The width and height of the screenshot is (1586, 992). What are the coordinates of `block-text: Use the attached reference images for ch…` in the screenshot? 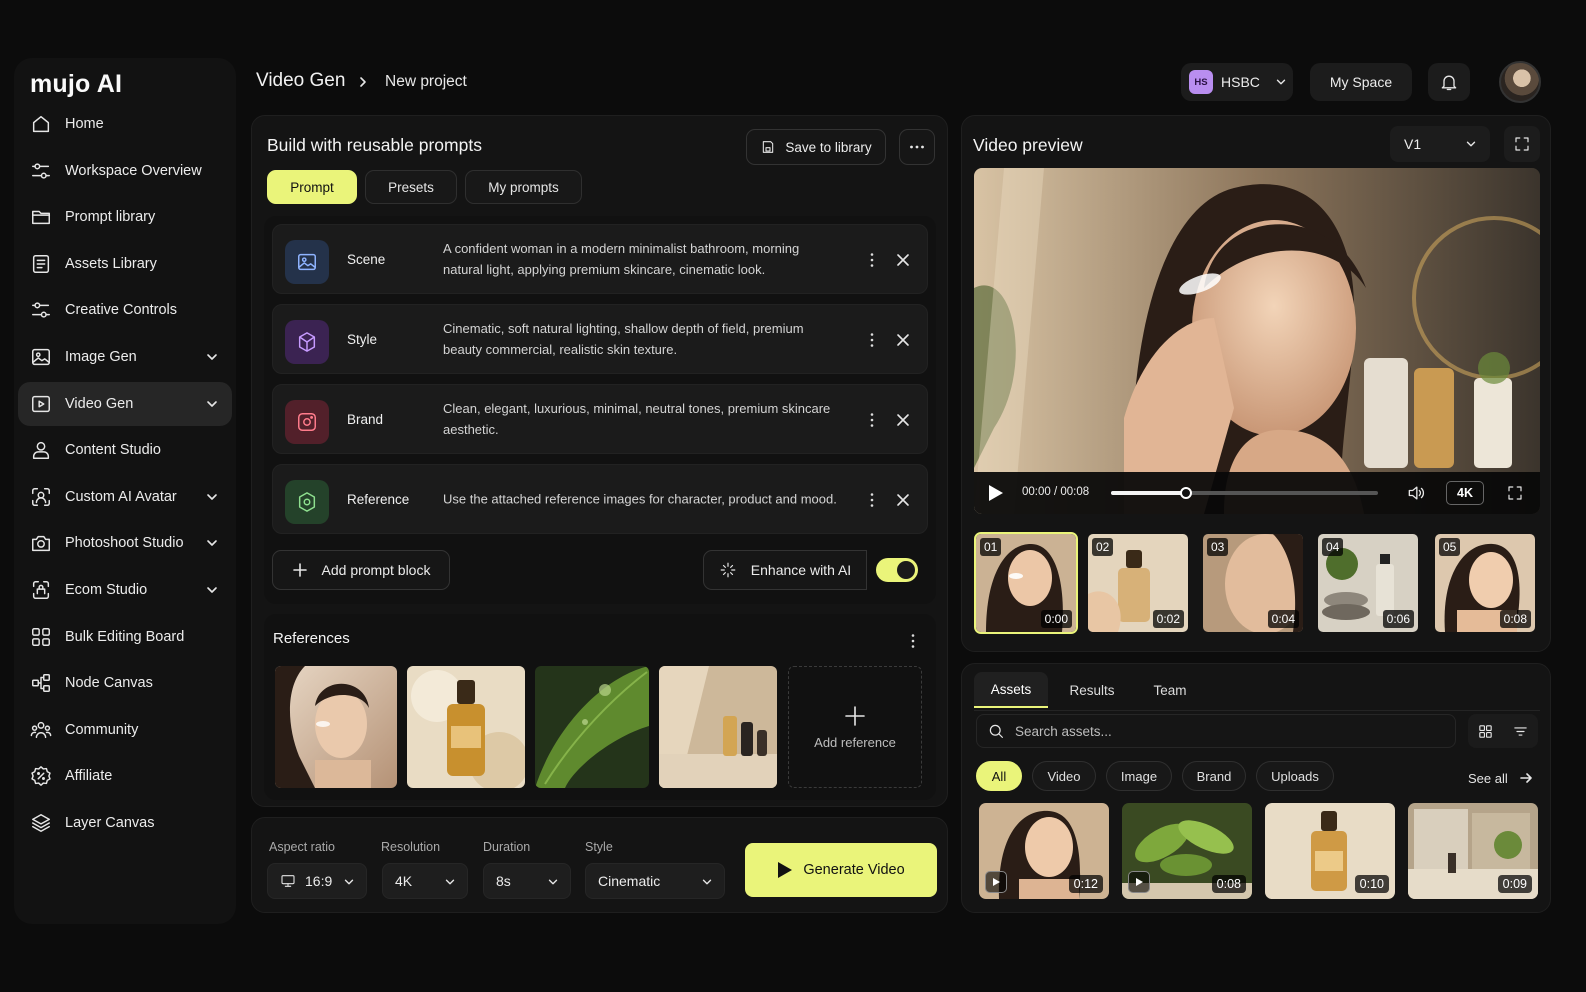 It's located at (653, 499).